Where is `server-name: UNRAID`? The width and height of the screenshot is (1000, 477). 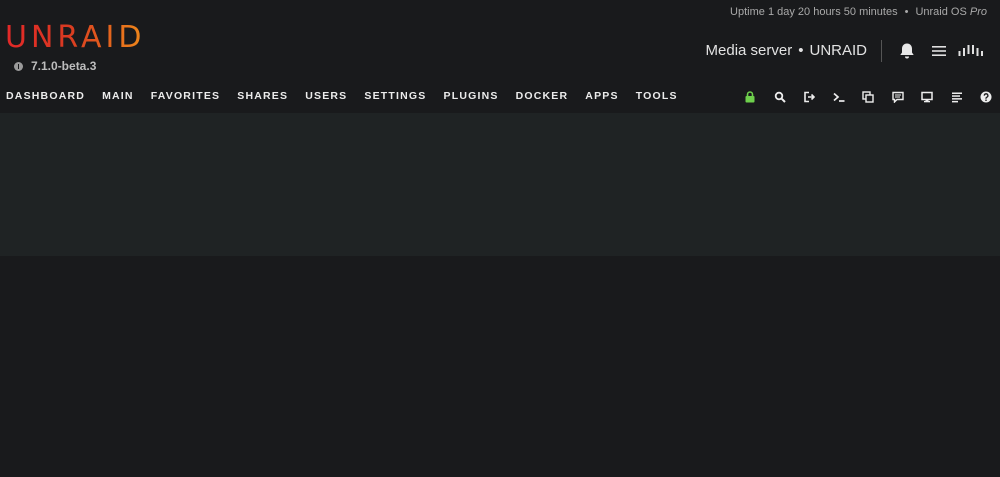 server-name: UNRAID is located at coordinates (838, 50).